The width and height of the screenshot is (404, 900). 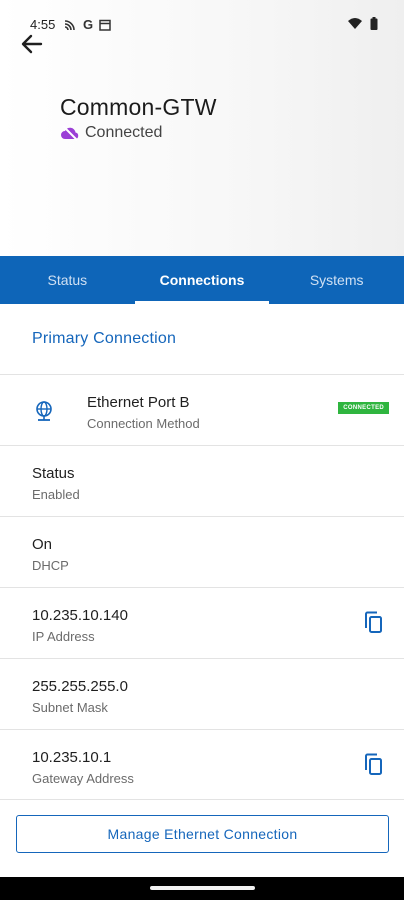 What do you see at coordinates (43, 24) in the screenshot?
I see `status-time: 4:55` at bounding box center [43, 24].